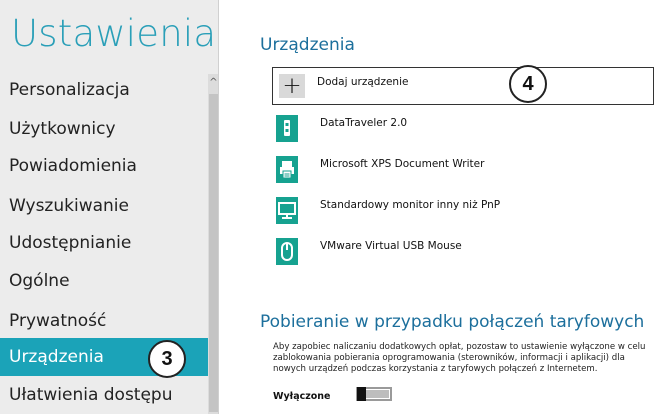 This screenshot has width=661, height=414. What do you see at coordinates (463, 86) in the screenshot?
I see `add-device-button: + Dodaj urządzenie` at bounding box center [463, 86].